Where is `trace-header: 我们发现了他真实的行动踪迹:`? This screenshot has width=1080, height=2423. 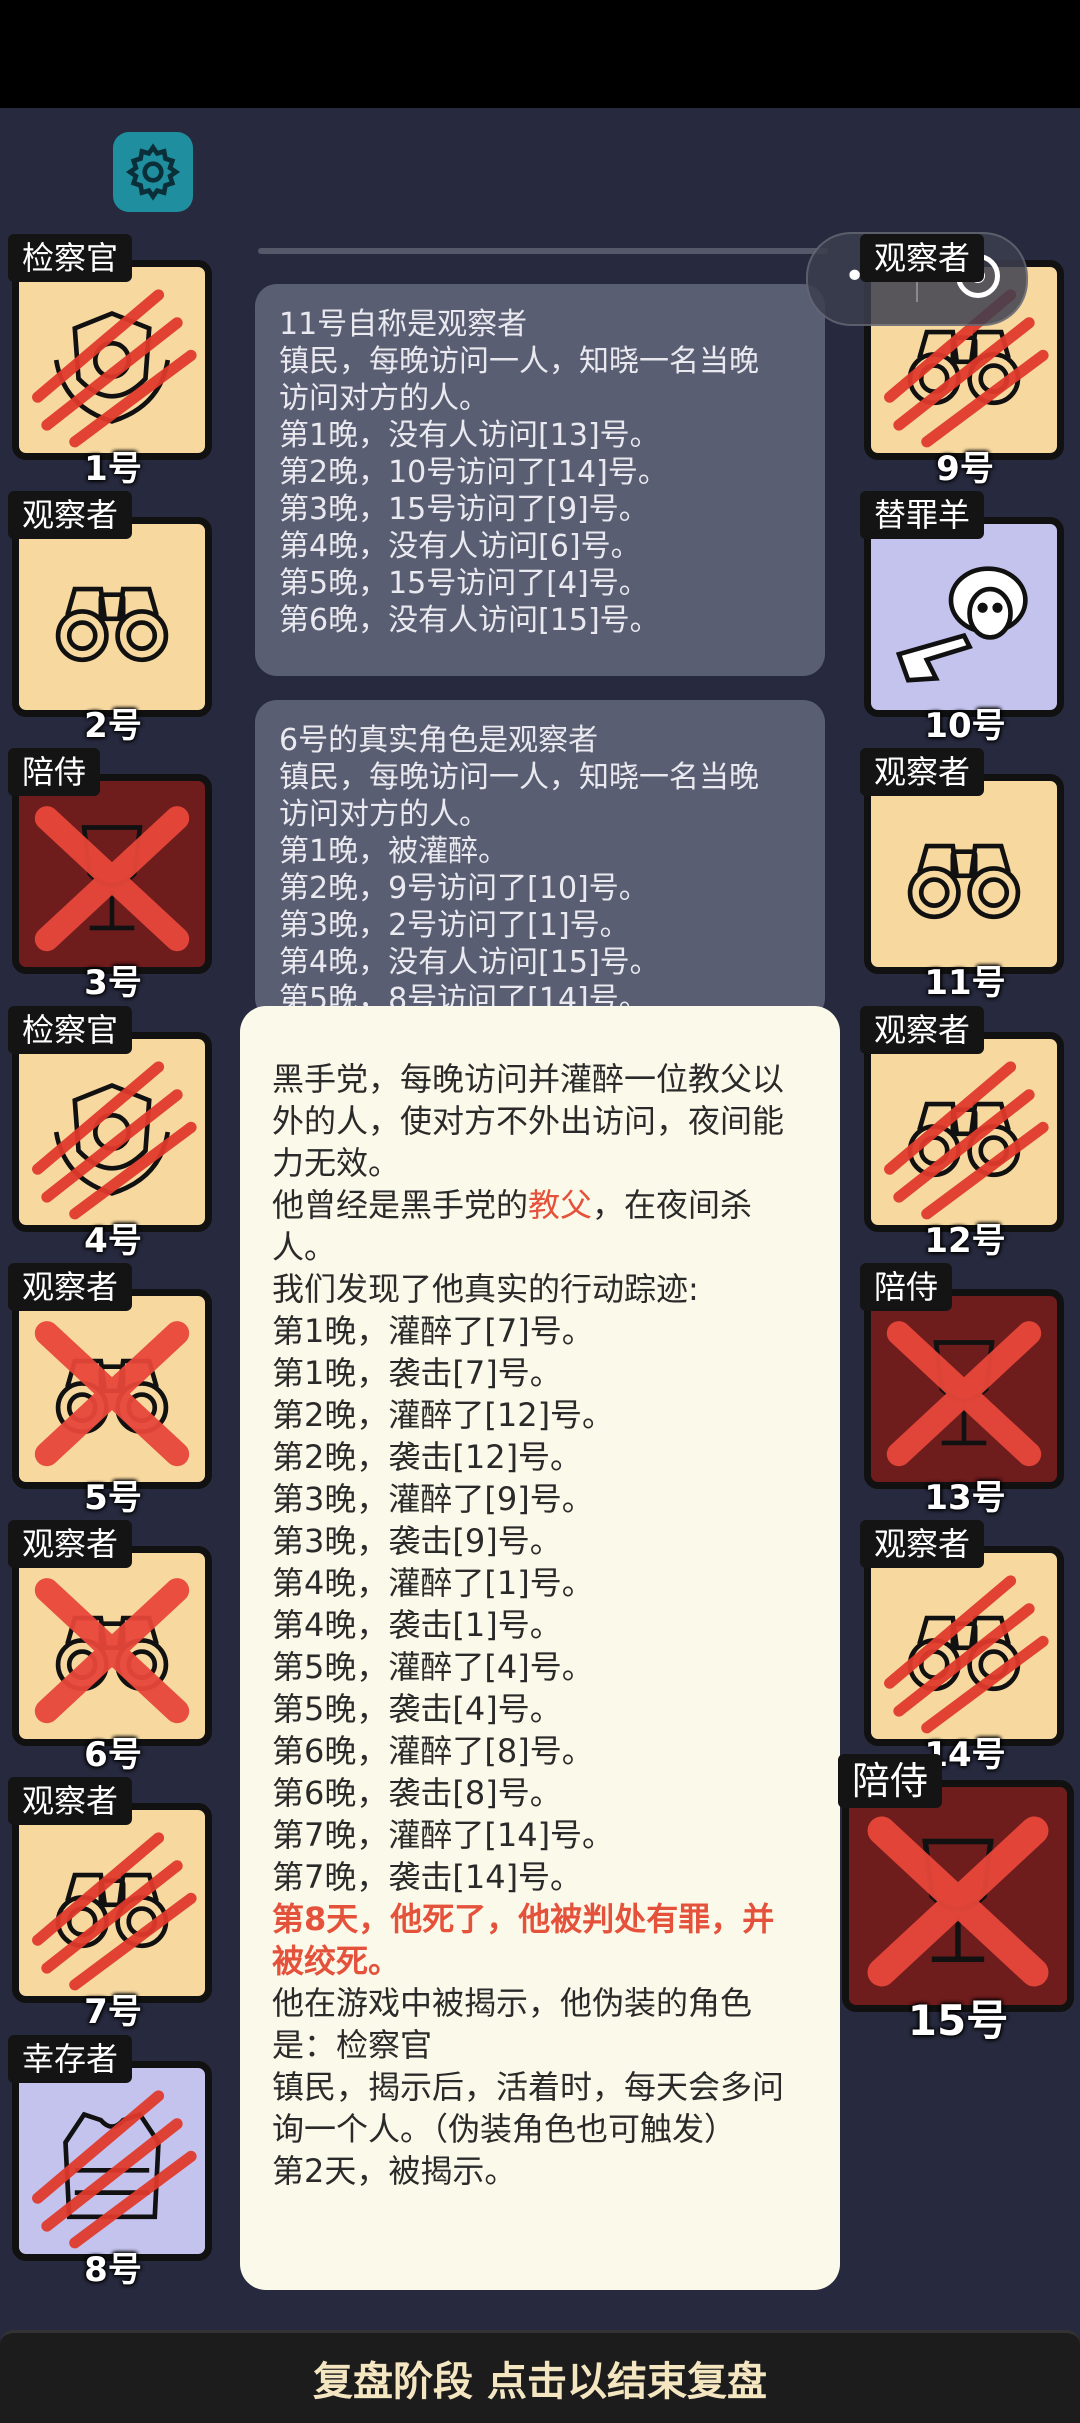
trace-header: 我们发现了他真实的行动踪迹: is located at coordinates (485, 1289).